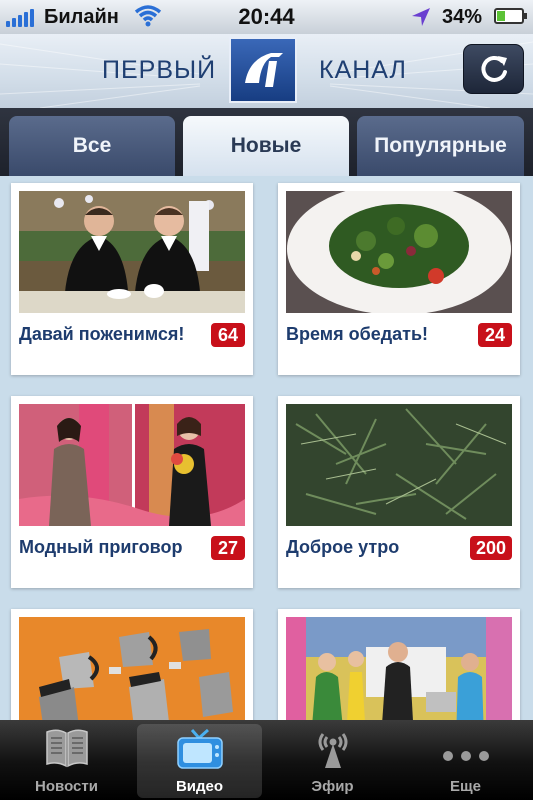  Describe the element at coordinates (101, 547) in the screenshot. I see `video-title: Модный приговор` at that location.